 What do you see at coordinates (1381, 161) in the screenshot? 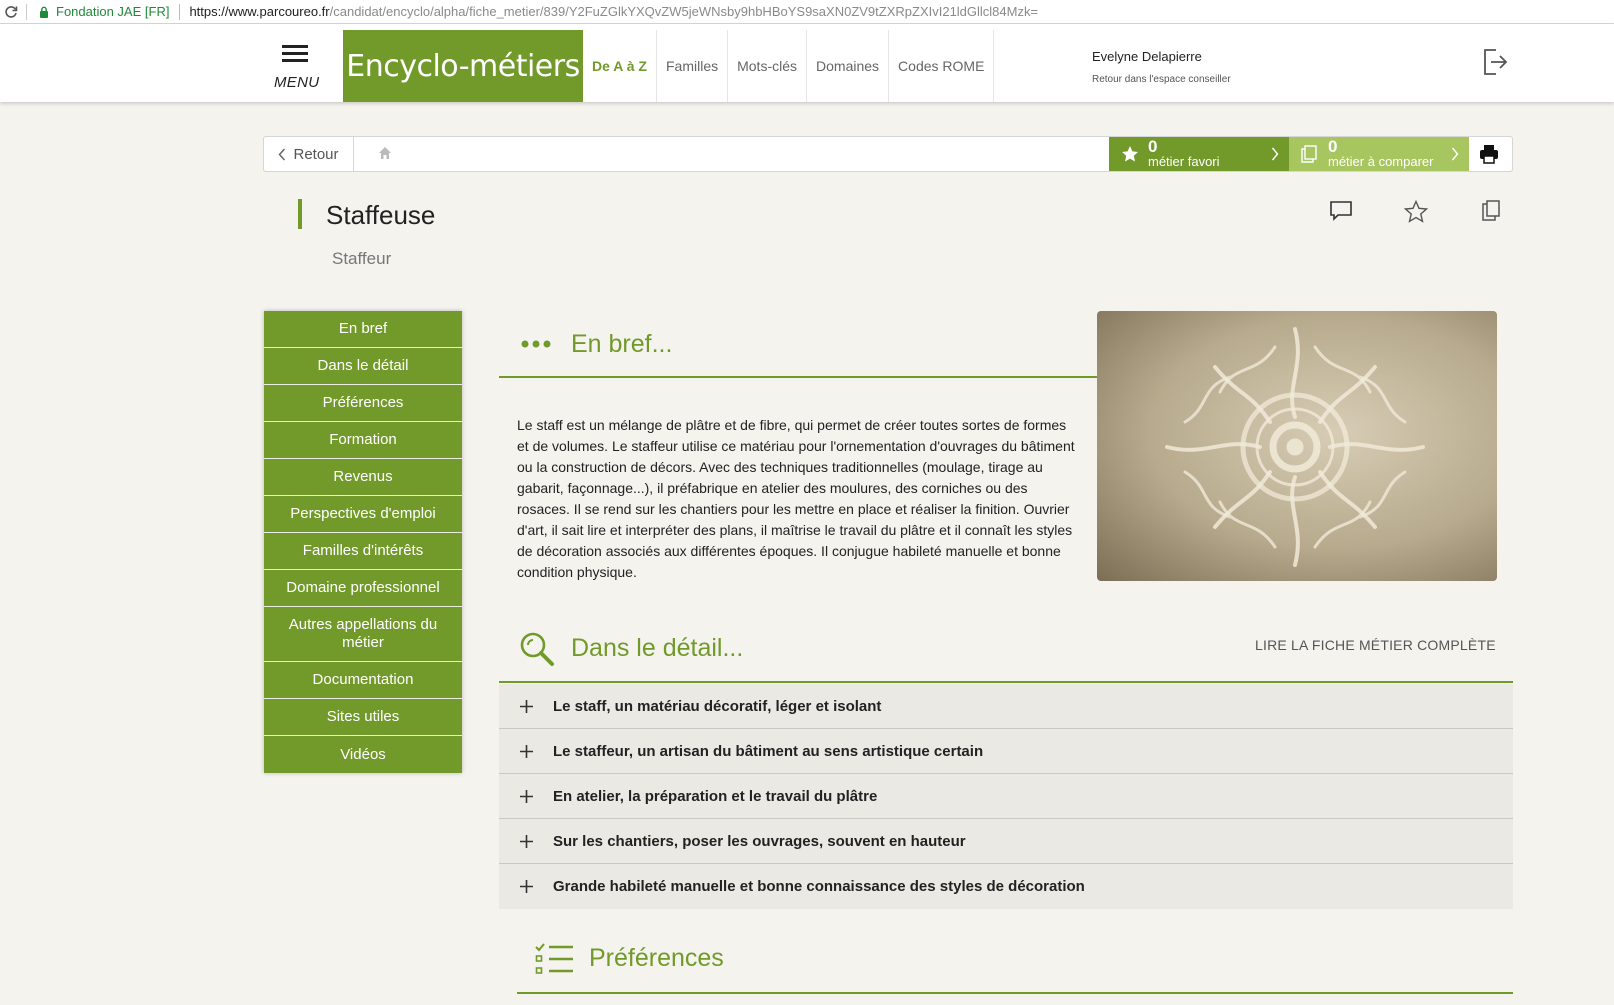
I see `compare-label: métier à comparer` at bounding box center [1381, 161].